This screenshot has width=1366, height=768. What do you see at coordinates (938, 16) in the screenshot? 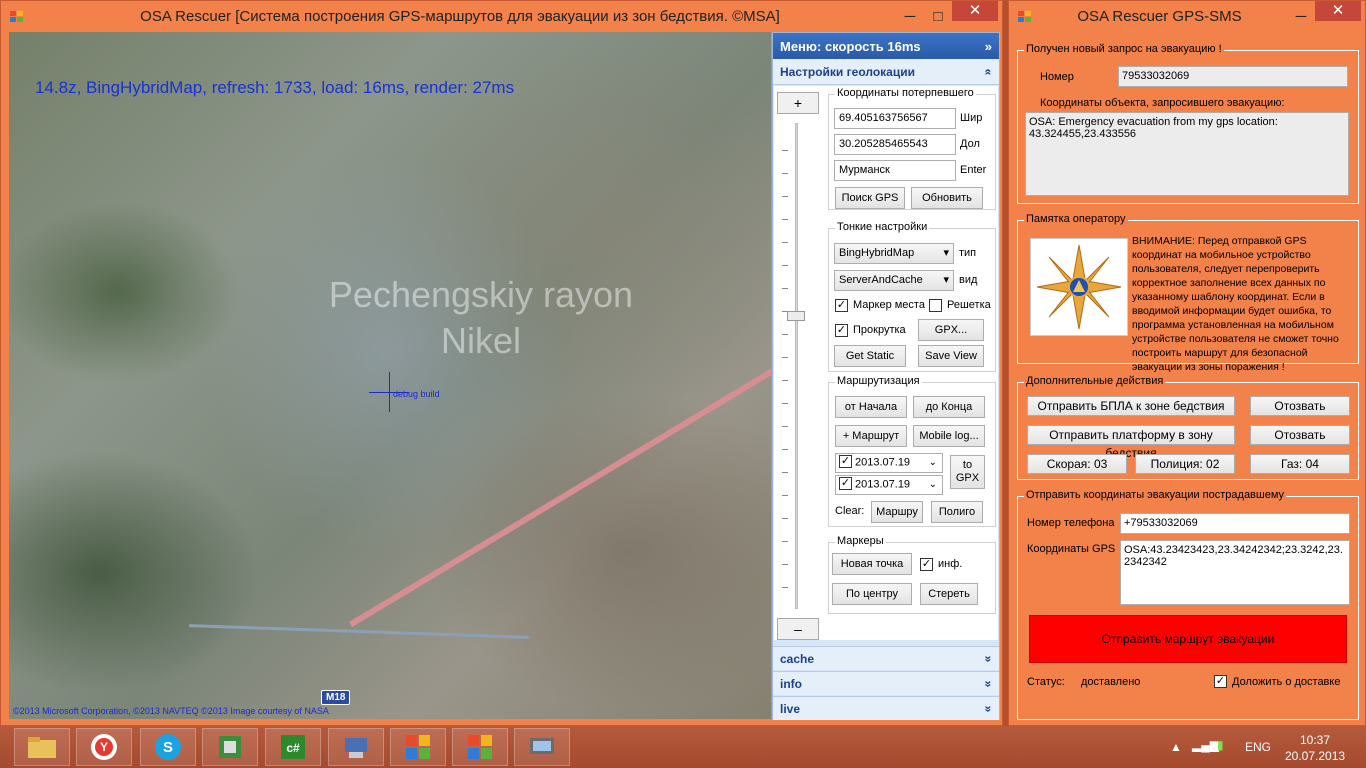
I see `maximize-button: □` at bounding box center [938, 16].